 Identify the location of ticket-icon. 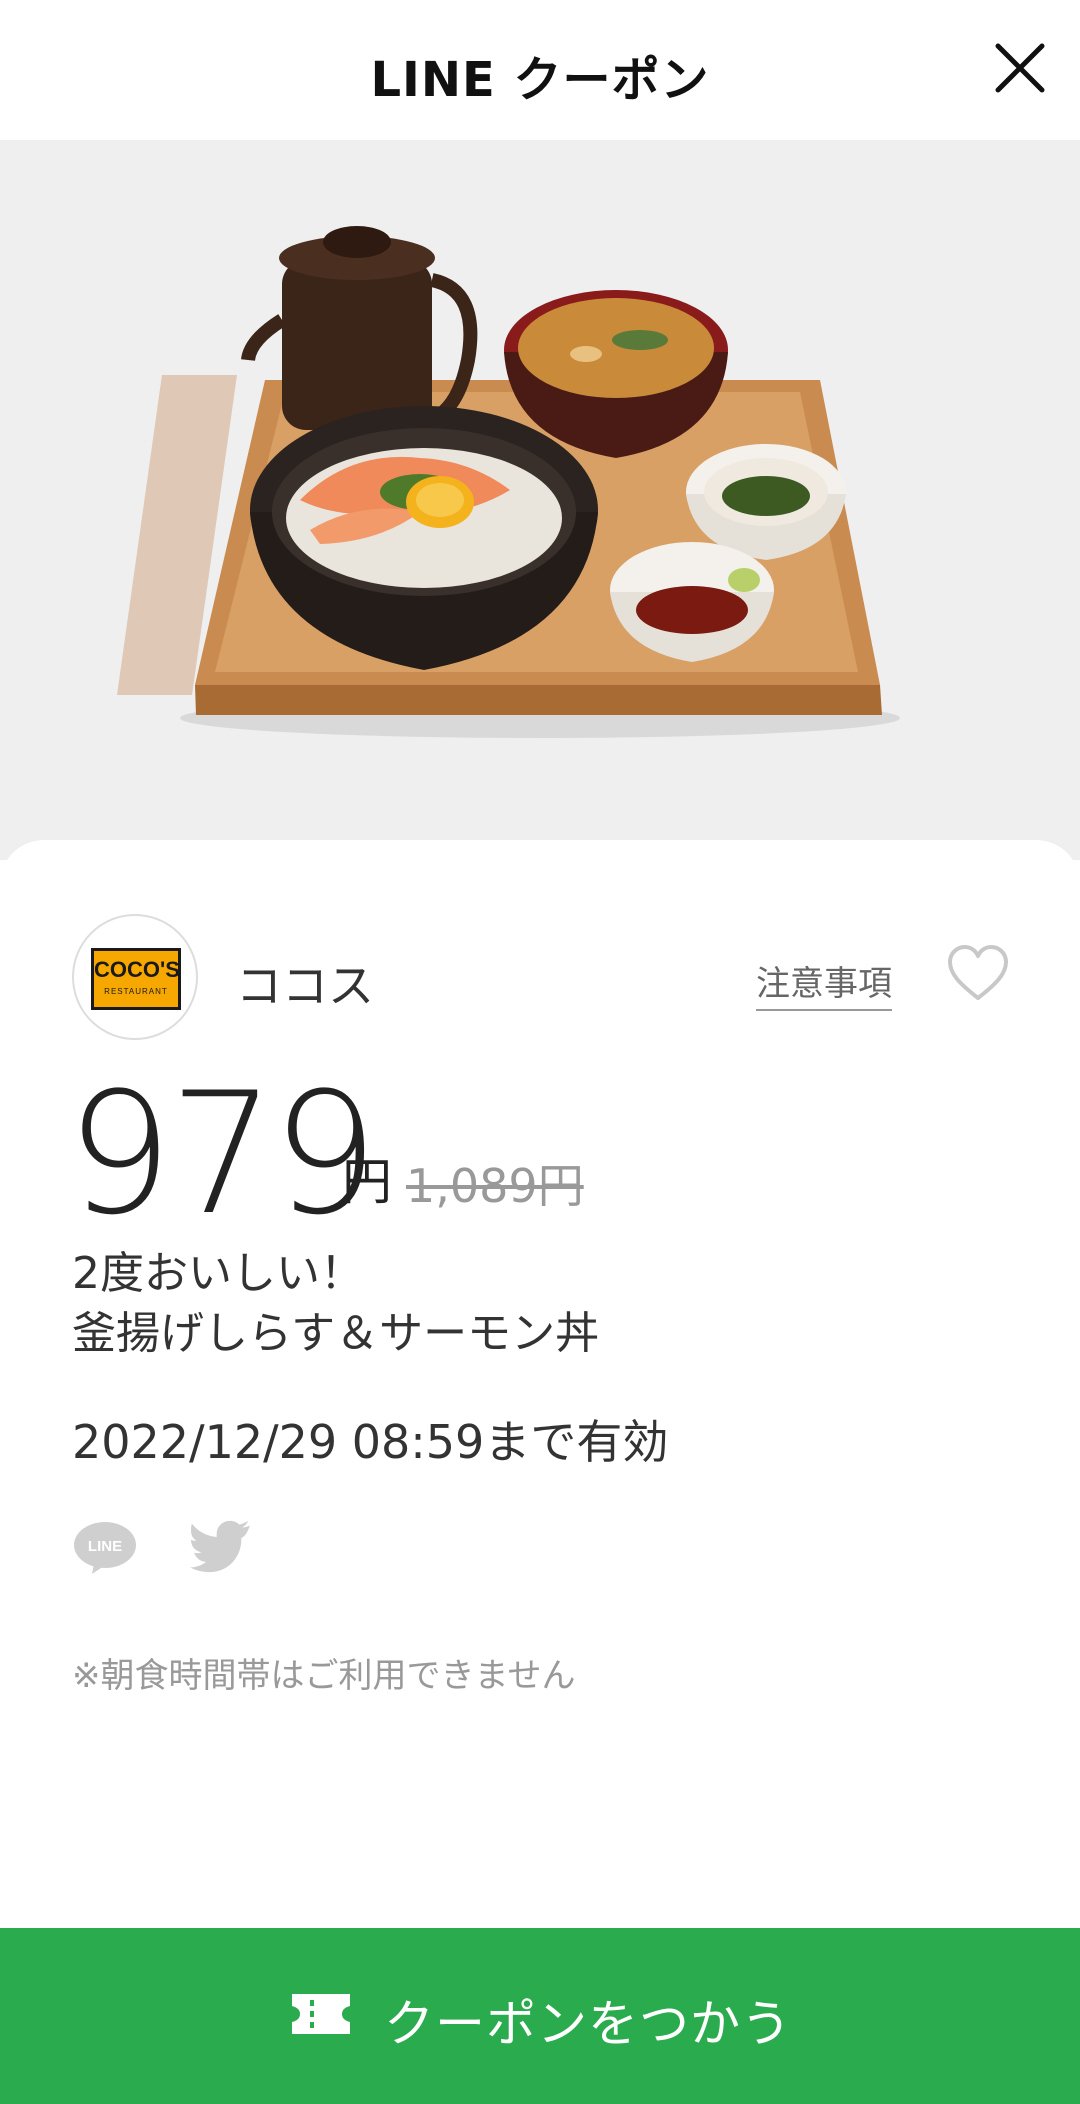
(321, 2014).